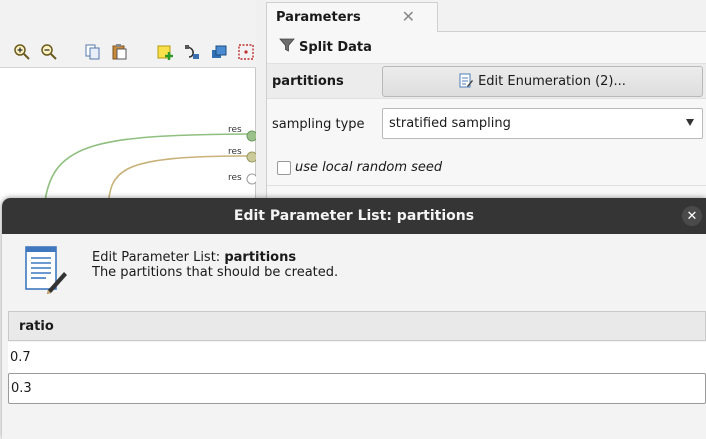 Image resolution: width=706 pixels, height=439 pixels. I want to click on operator-header: Split Data, so click(325, 47).